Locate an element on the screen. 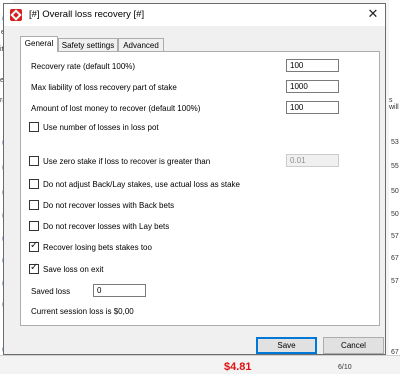  amount-lost-input: 100 is located at coordinates (312, 107).